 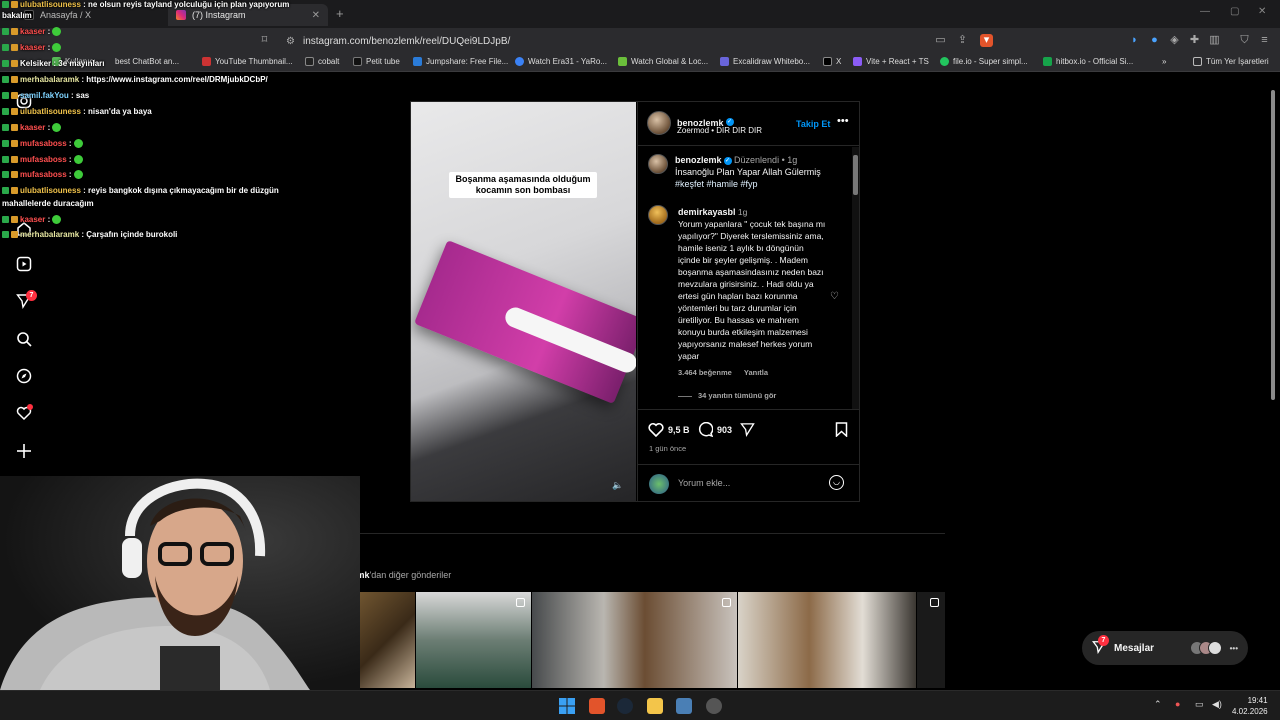 I want to click on steam-icon, so click(x=625, y=706).